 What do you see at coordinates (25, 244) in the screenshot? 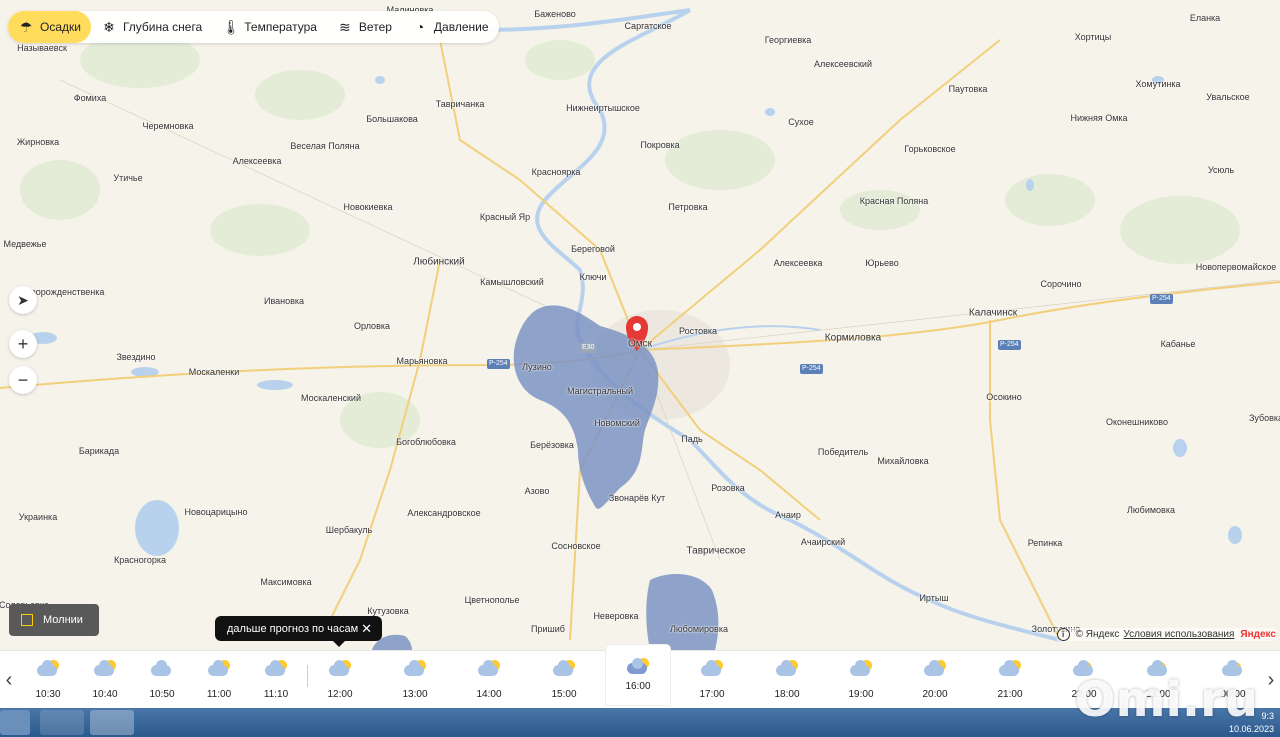
I see `place-label: Медвежье` at bounding box center [25, 244].